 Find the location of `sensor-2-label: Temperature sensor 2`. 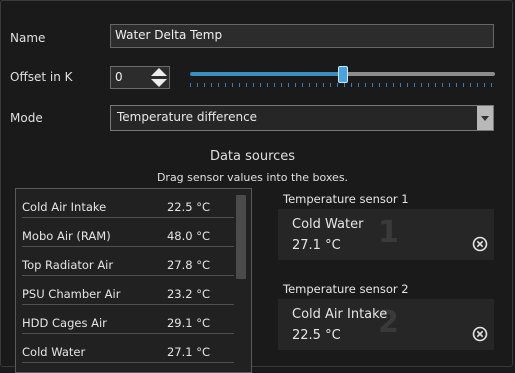

sensor-2-label: Temperature sensor 2 is located at coordinates (346, 289).